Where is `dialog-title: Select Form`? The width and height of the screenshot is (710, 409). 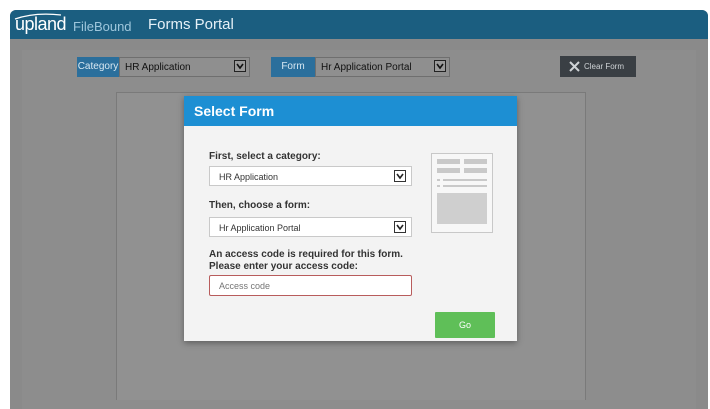 dialog-title: Select Form is located at coordinates (350, 111).